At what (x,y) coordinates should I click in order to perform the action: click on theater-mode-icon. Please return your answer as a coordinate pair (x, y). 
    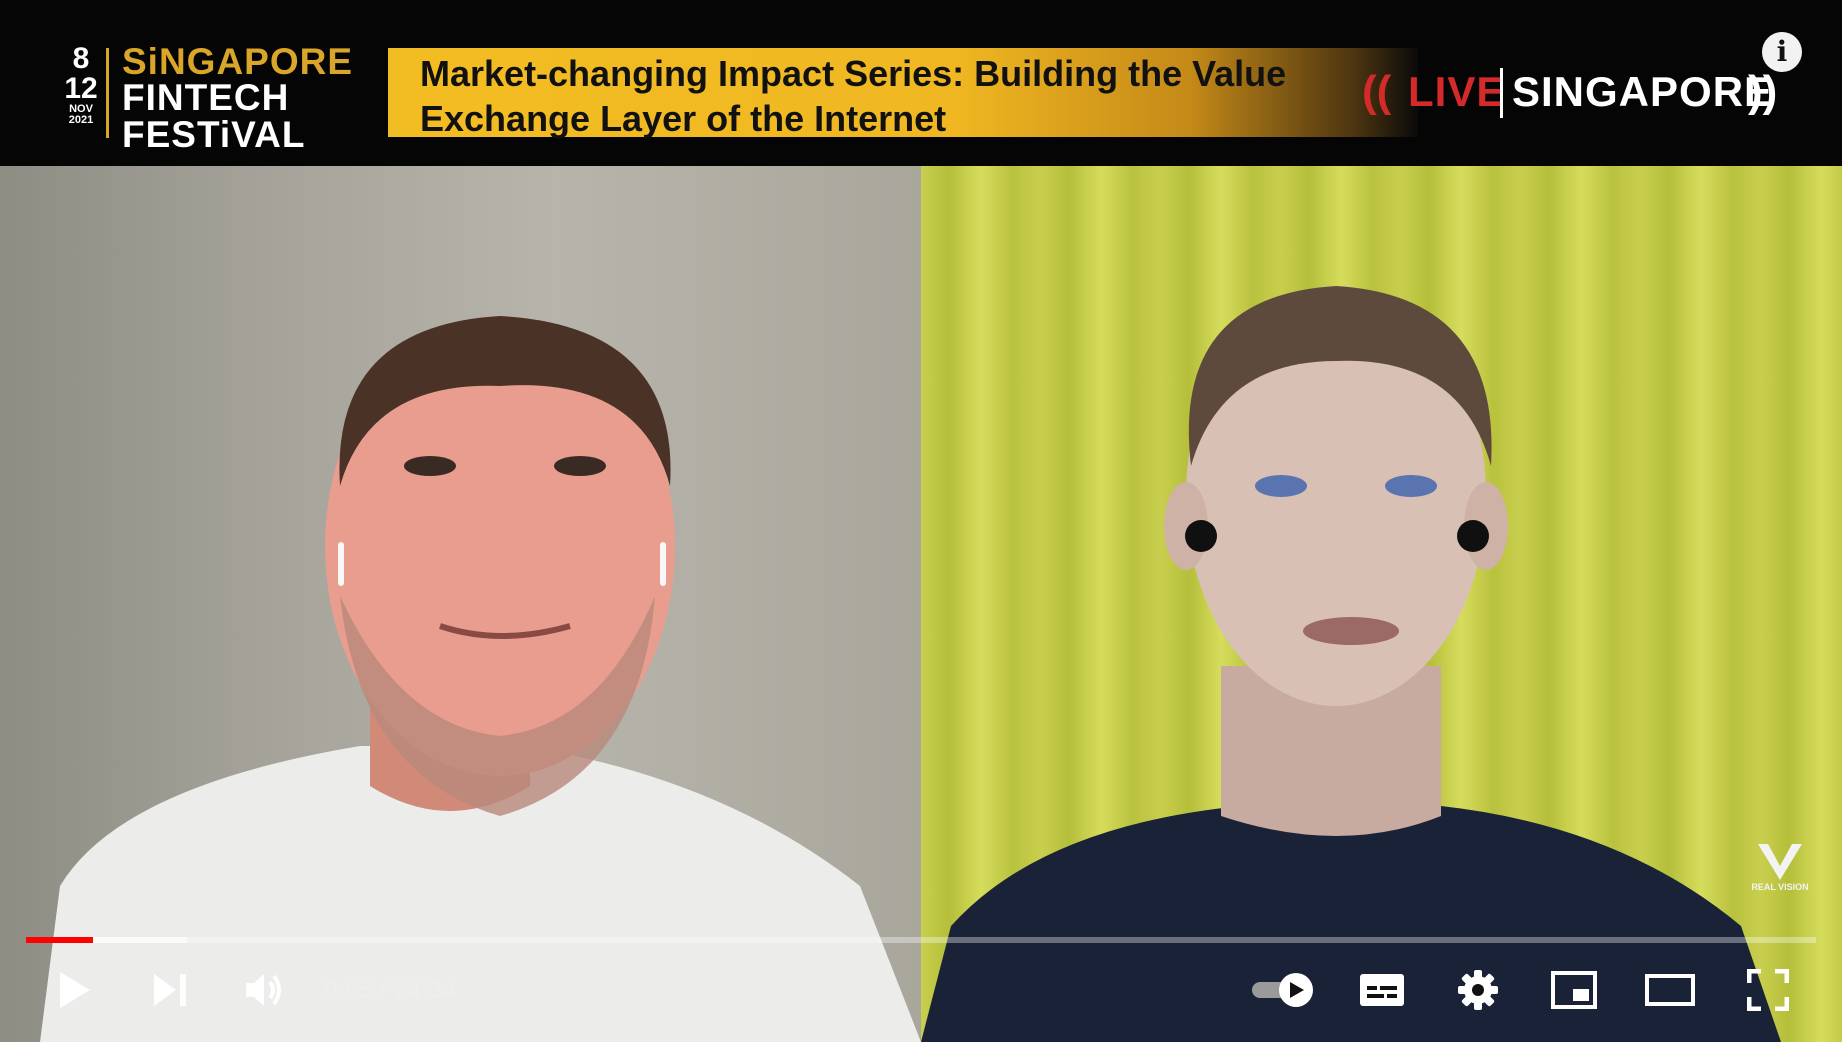
    Looking at the image, I should click on (1670, 990).